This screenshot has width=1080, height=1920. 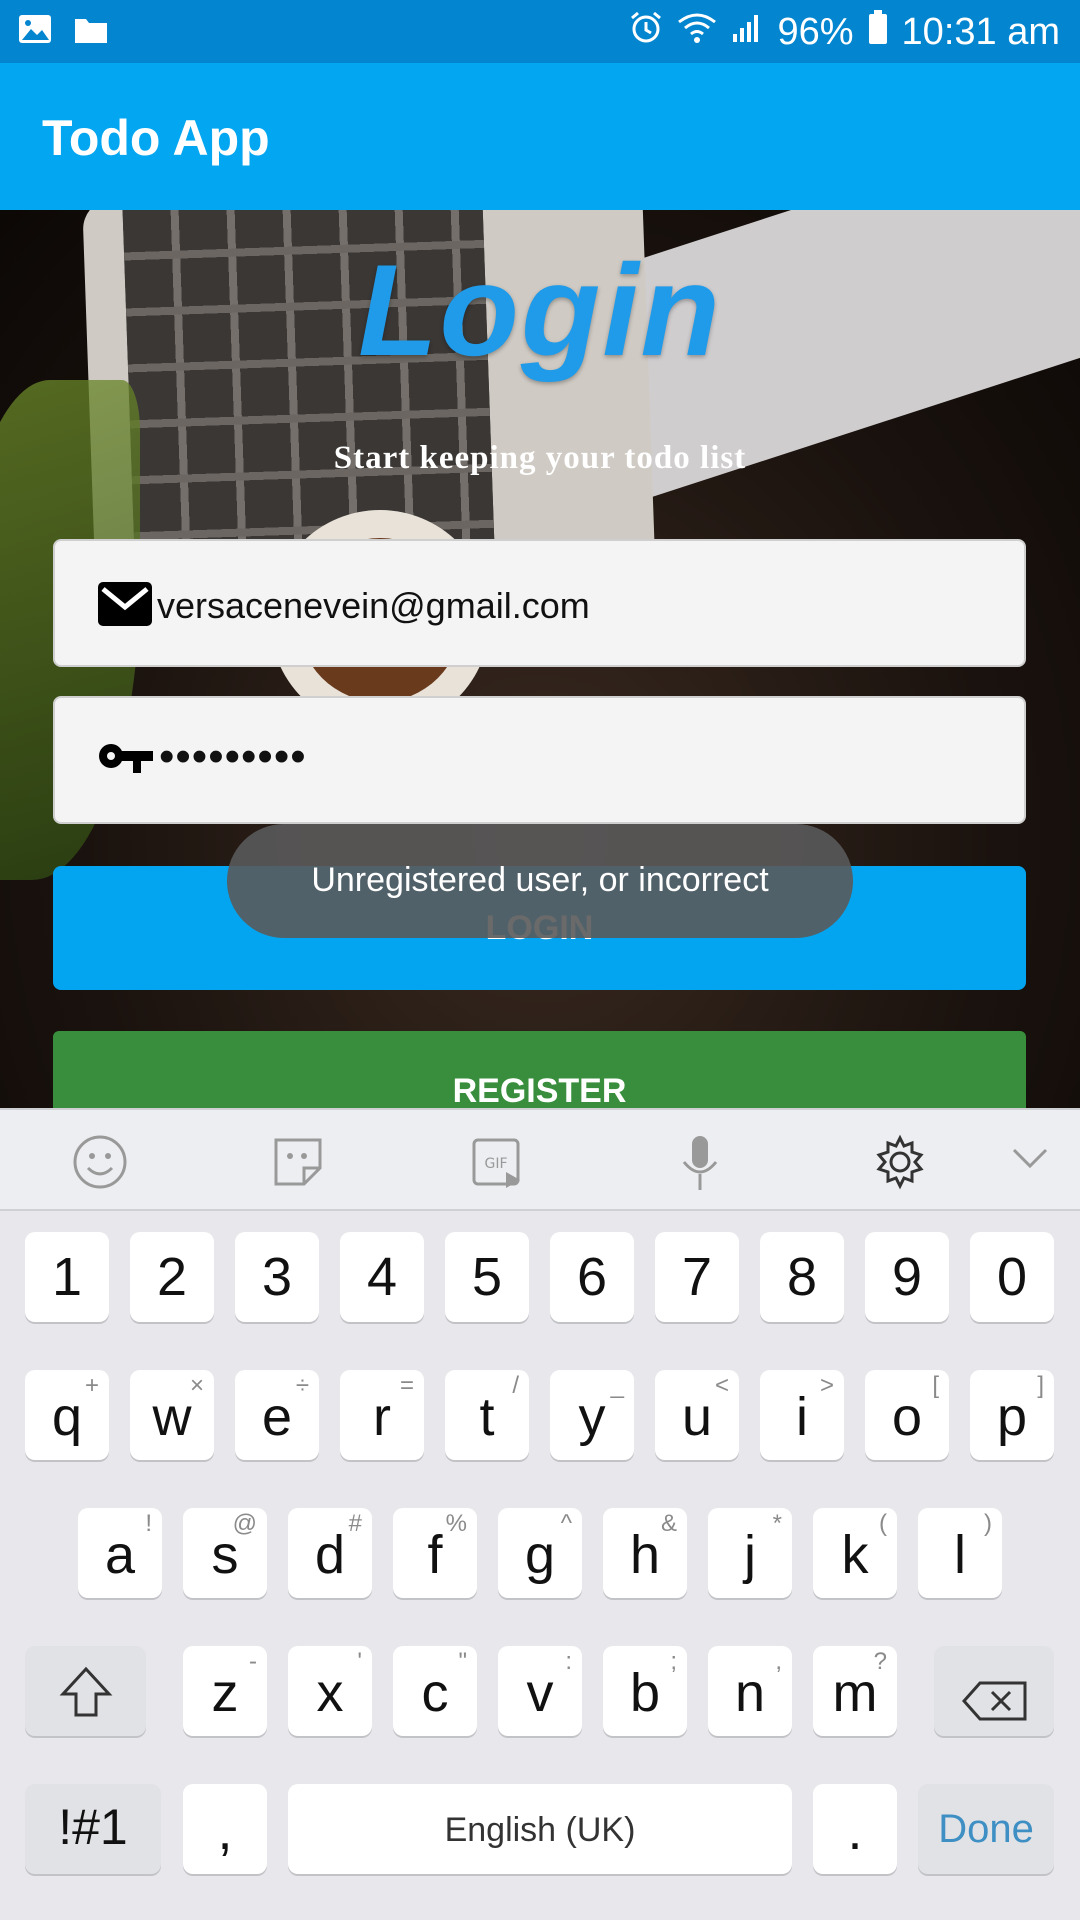 I want to click on folder-icon, so click(x=91, y=31).